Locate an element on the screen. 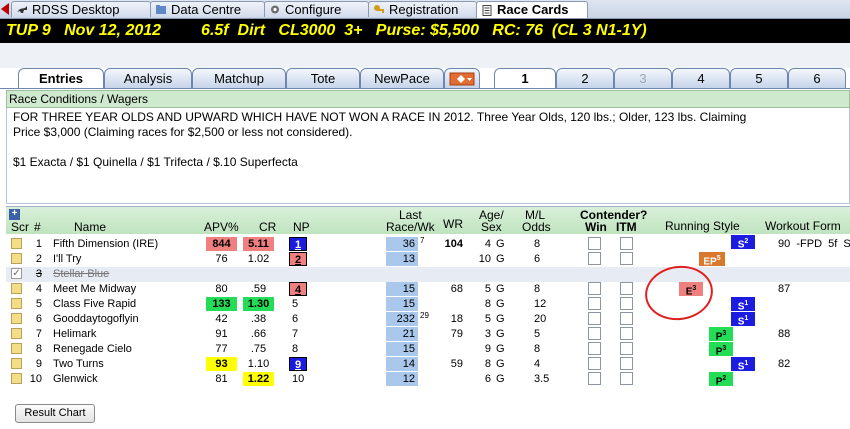 This screenshot has width=850, height=429. tab-tote: Tote is located at coordinates (323, 78).